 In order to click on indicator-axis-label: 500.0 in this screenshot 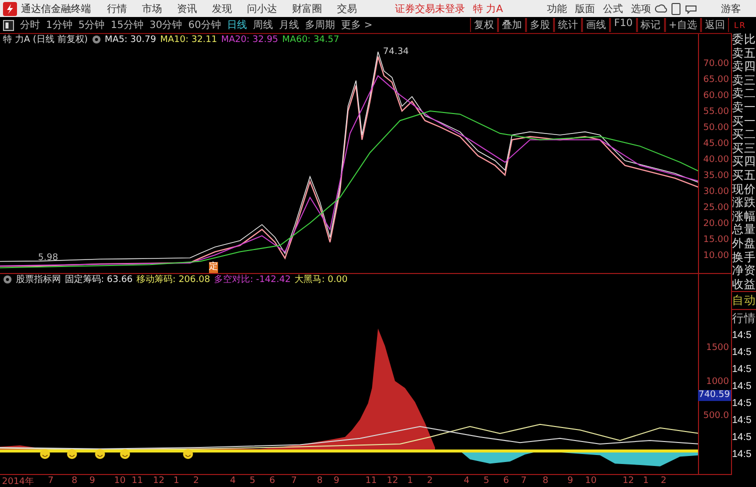, I will do `click(716, 416)`.